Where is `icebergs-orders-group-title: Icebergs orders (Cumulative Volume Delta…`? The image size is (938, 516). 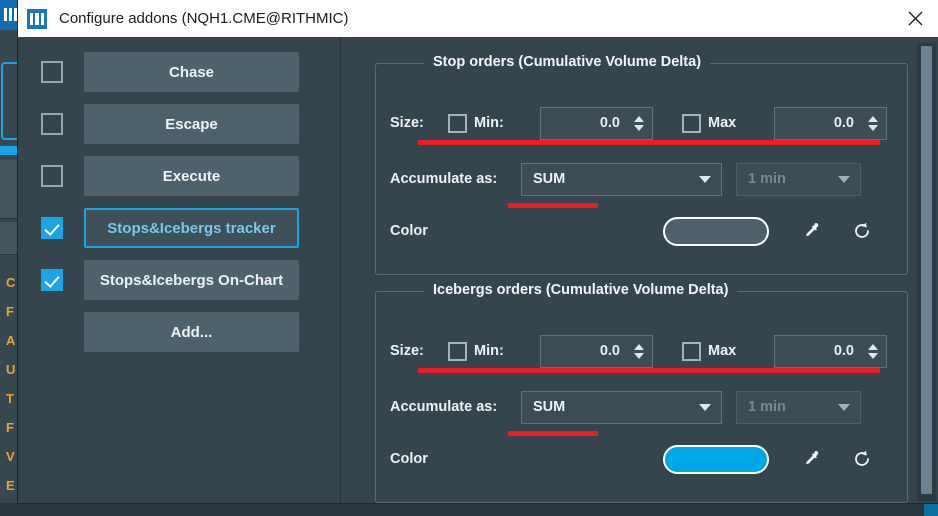 icebergs-orders-group-title: Icebergs orders (Cumulative Volume Delta… is located at coordinates (581, 290).